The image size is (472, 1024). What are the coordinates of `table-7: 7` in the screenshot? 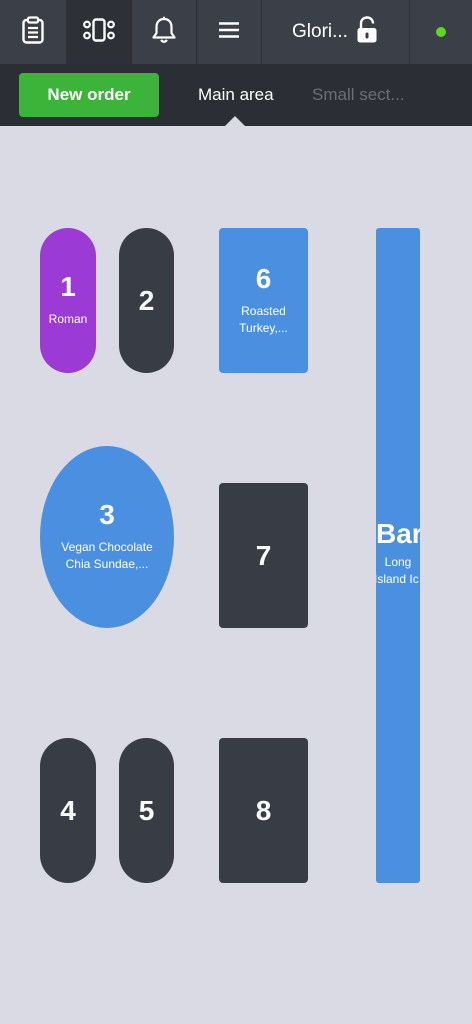 It's located at (263, 555).